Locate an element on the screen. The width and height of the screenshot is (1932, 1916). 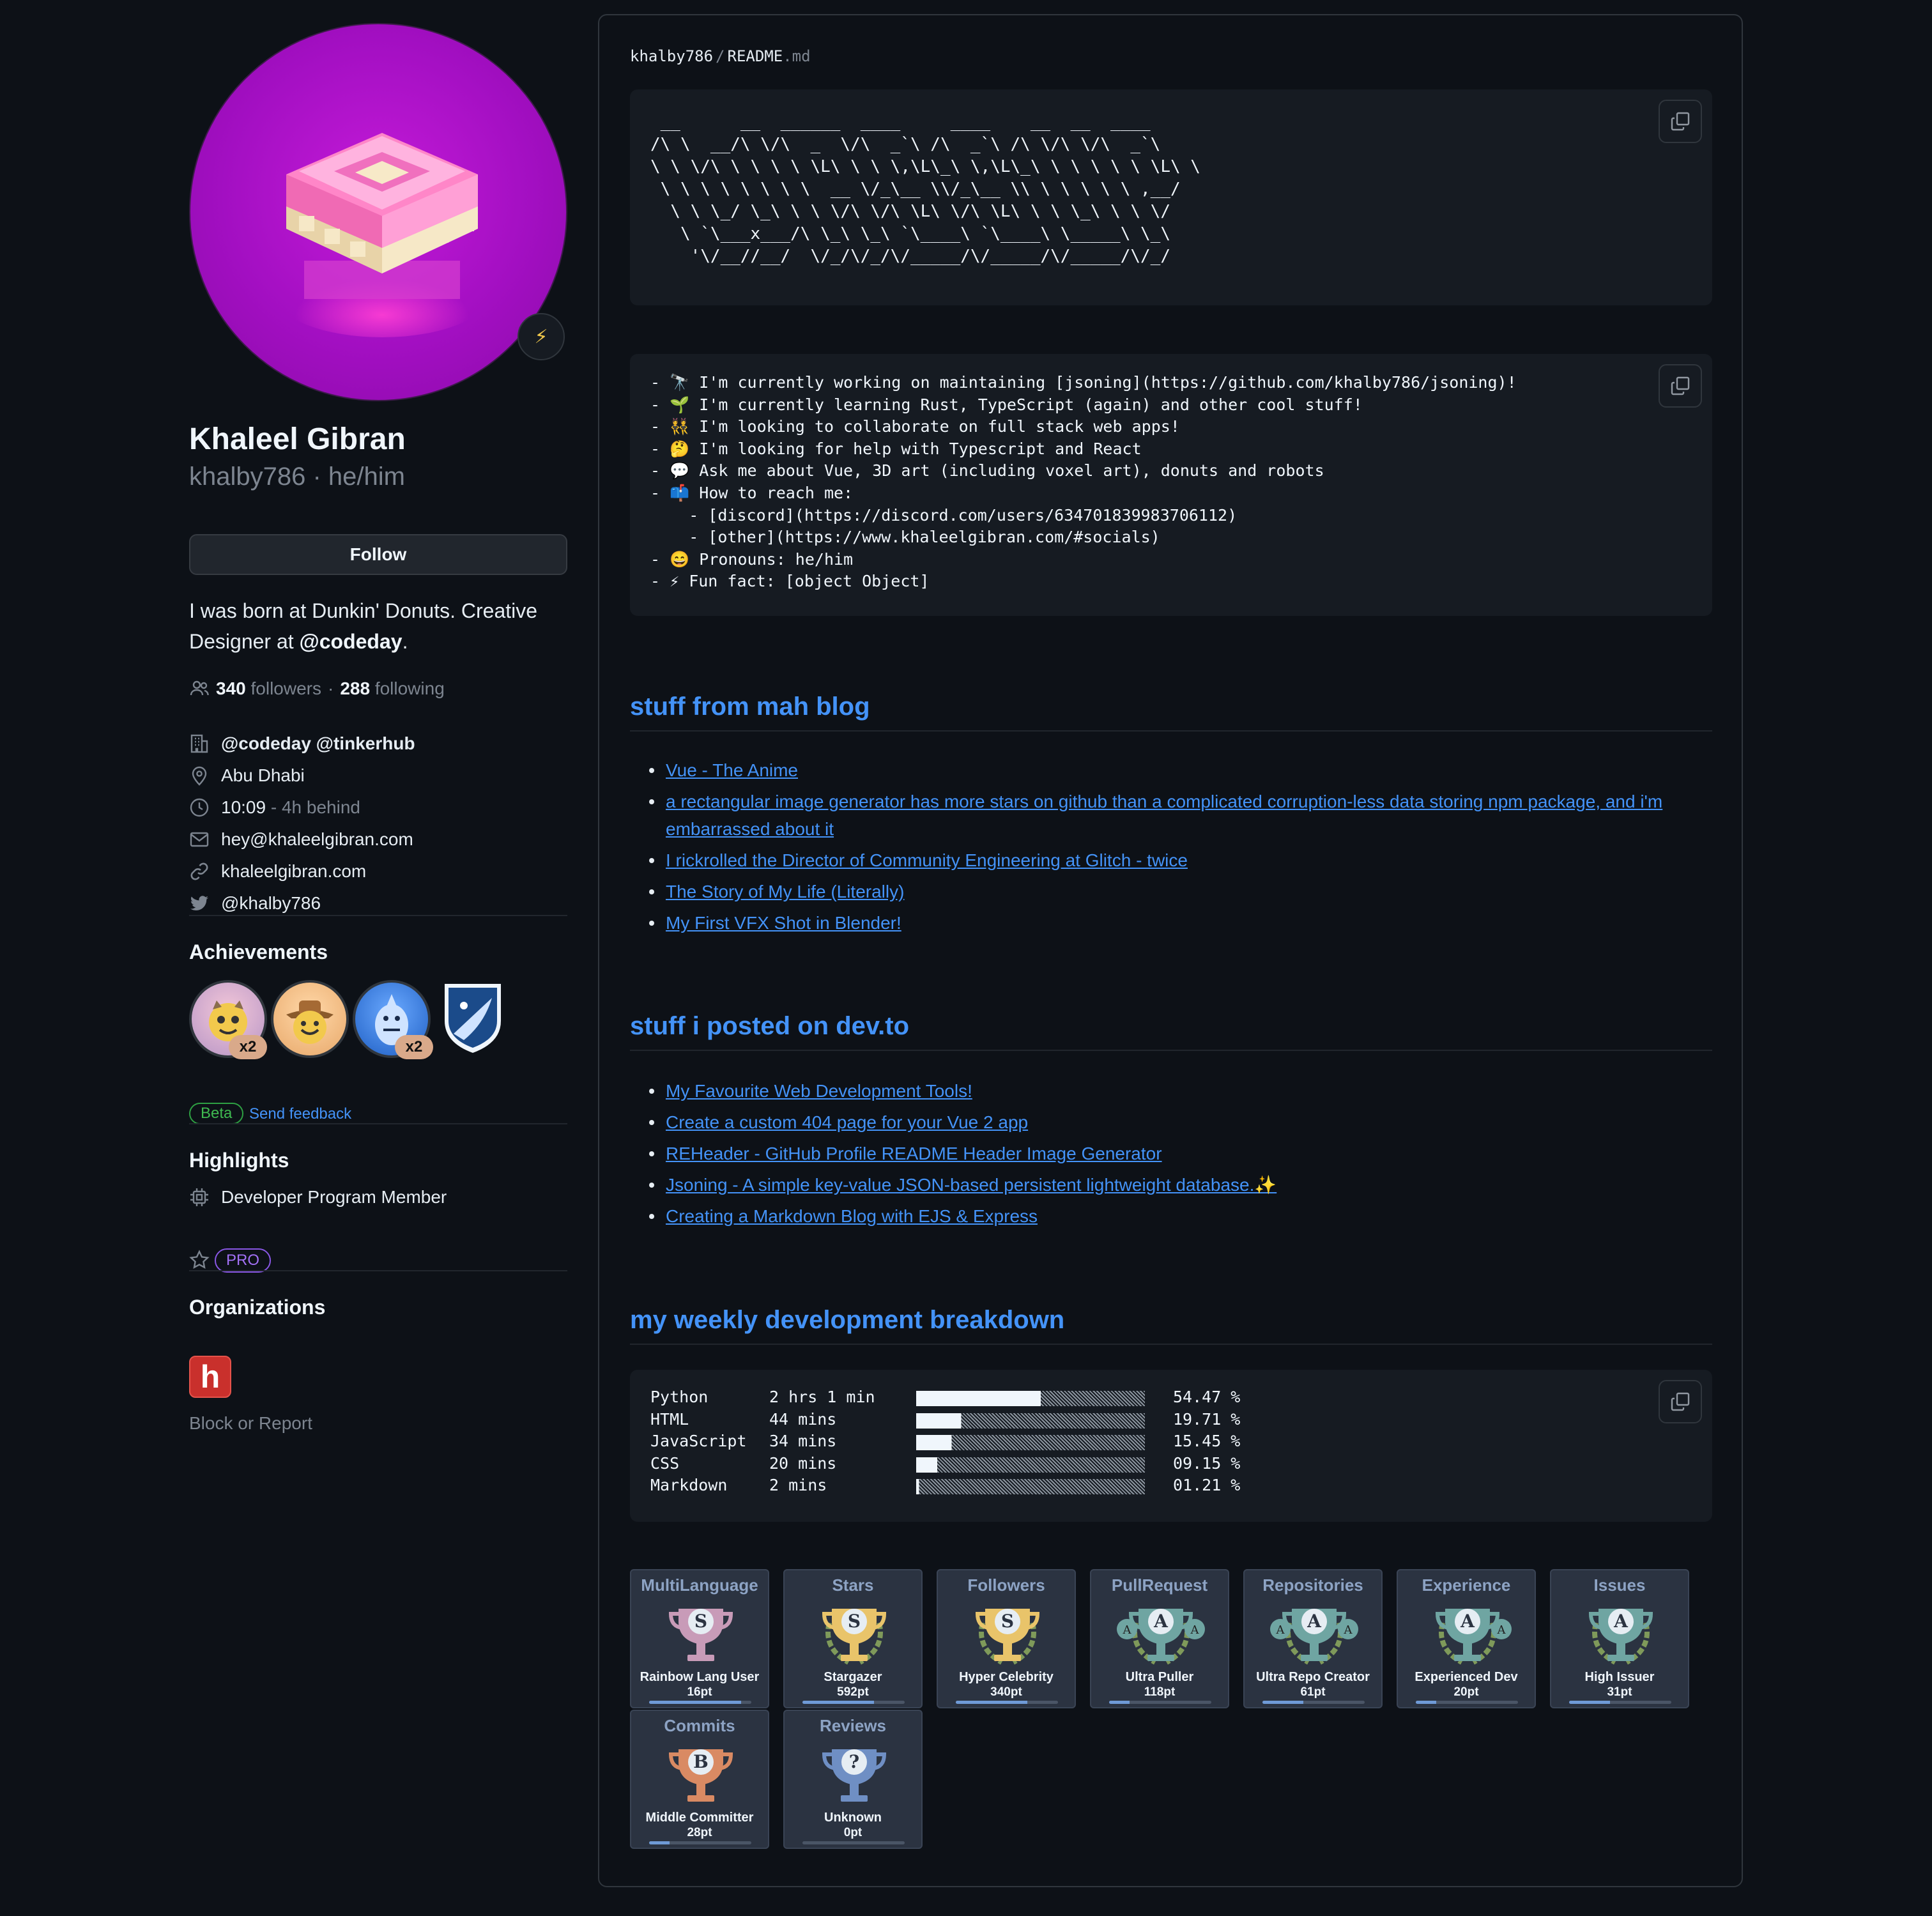
send-feedback-link: Send feedback is located at coordinates (300, 1114).